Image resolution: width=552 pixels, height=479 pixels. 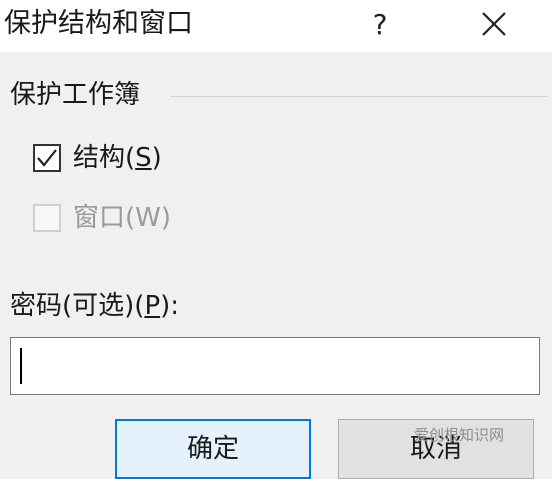 I want to click on windows-label: 窗口(W), so click(x=122, y=218).